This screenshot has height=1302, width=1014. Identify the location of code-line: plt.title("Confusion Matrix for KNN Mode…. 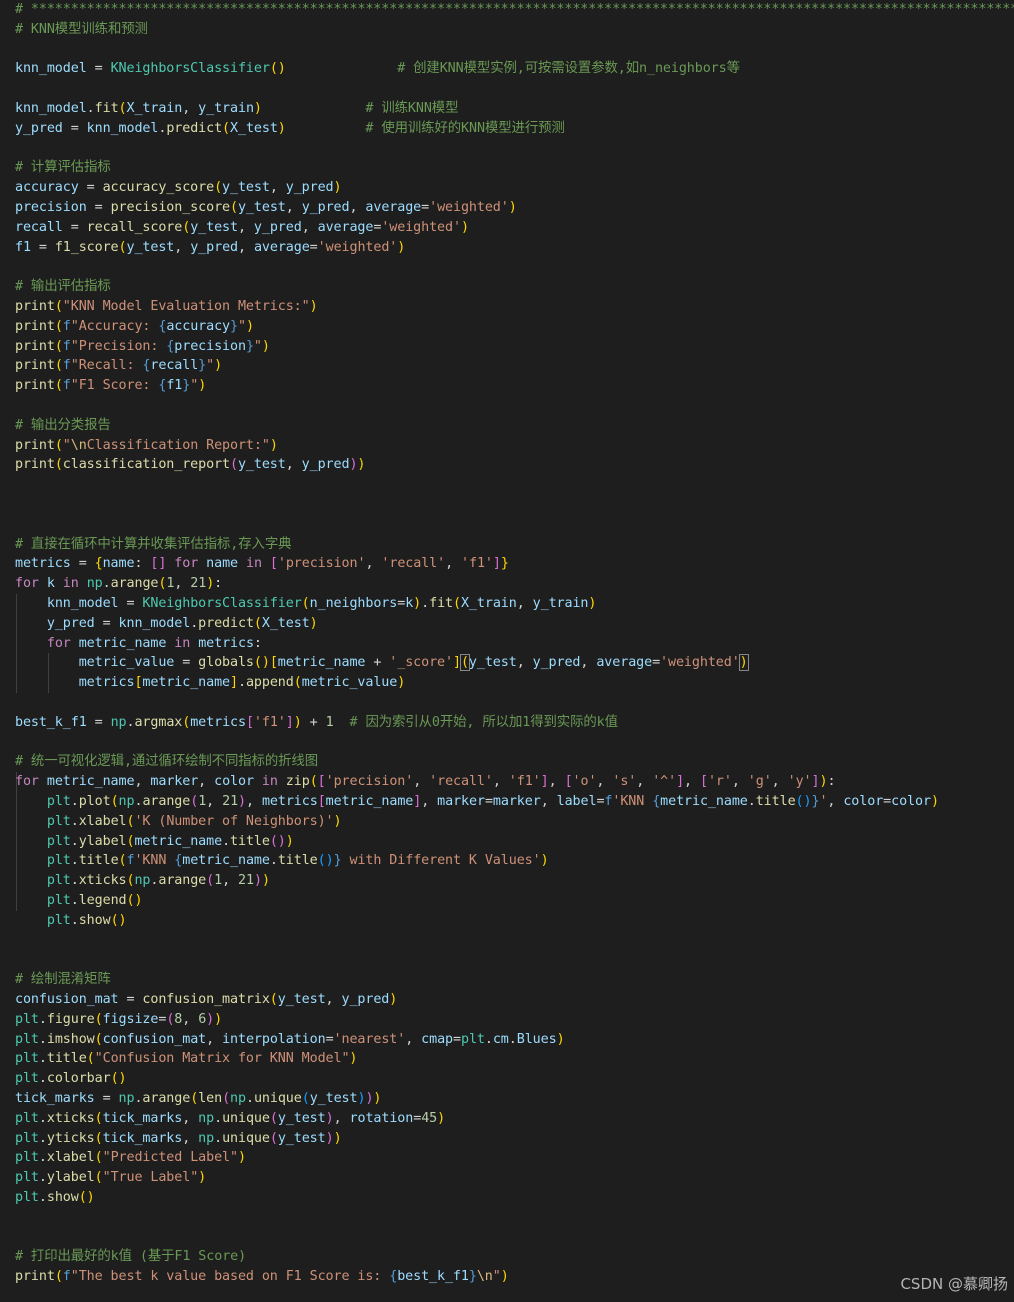
(186, 1059).